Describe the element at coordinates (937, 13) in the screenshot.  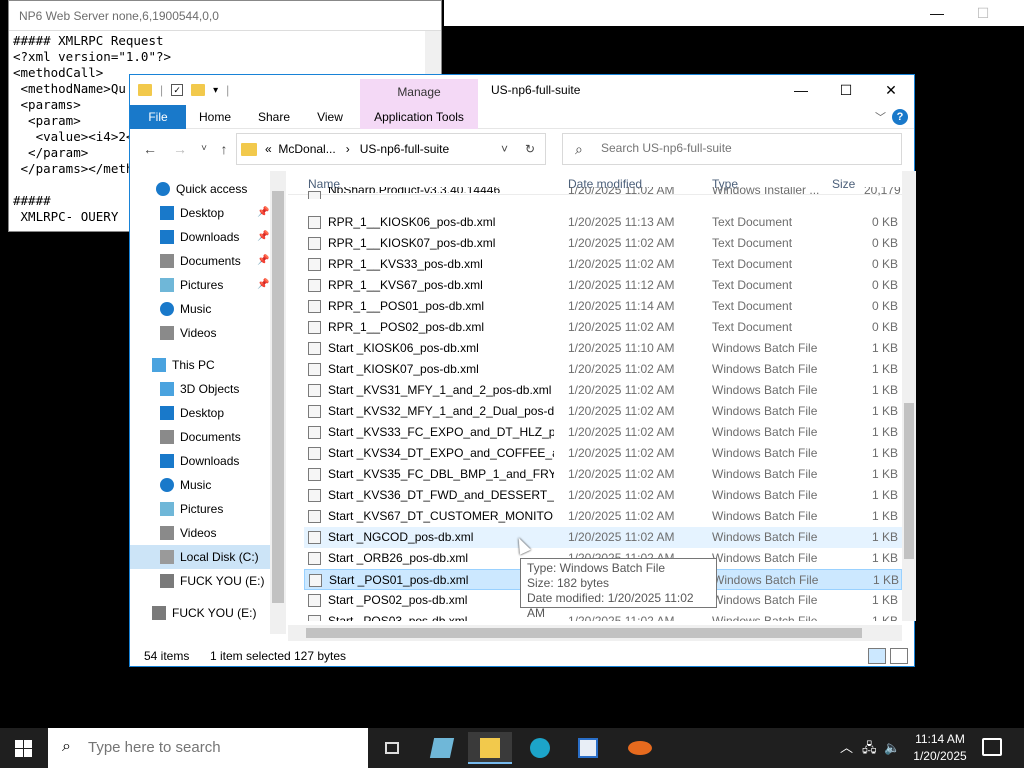
I see `bg-minimize-icon: —` at that location.